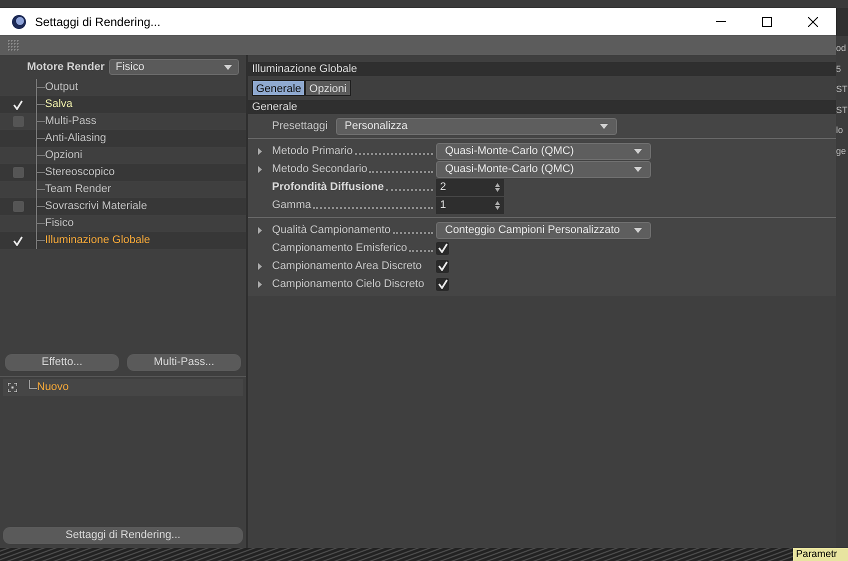  Describe the element at coordinates (123, 104) in the screenshot. I see `tree-item: Salva` at that location.